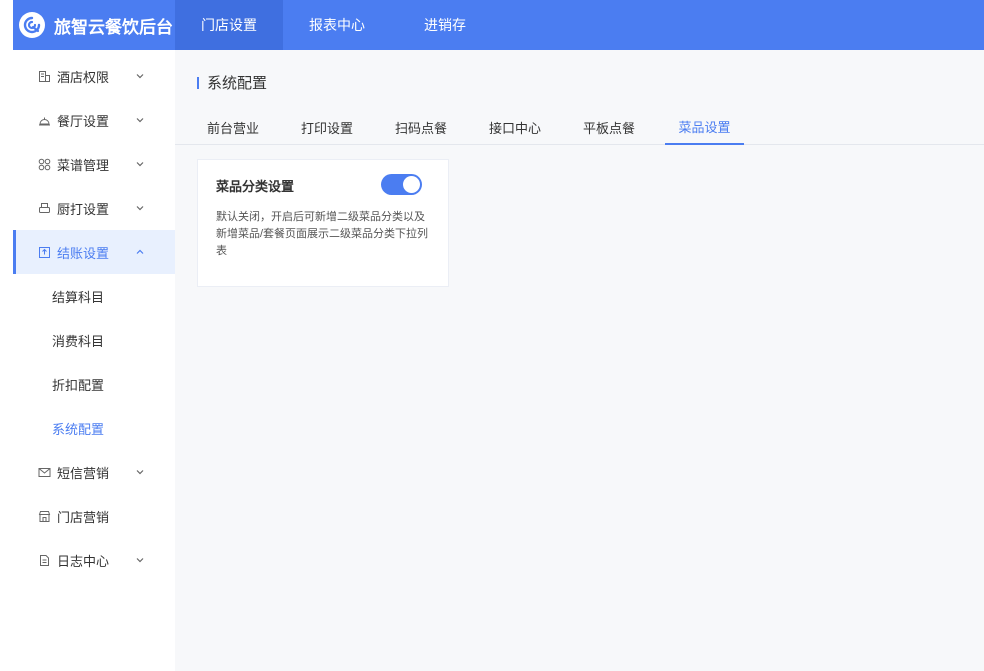 The height and width of the screenshot is (671, 984). I want to click on sidebar-item-restaurant-settings: 餐厅设置, so click(94, 120).